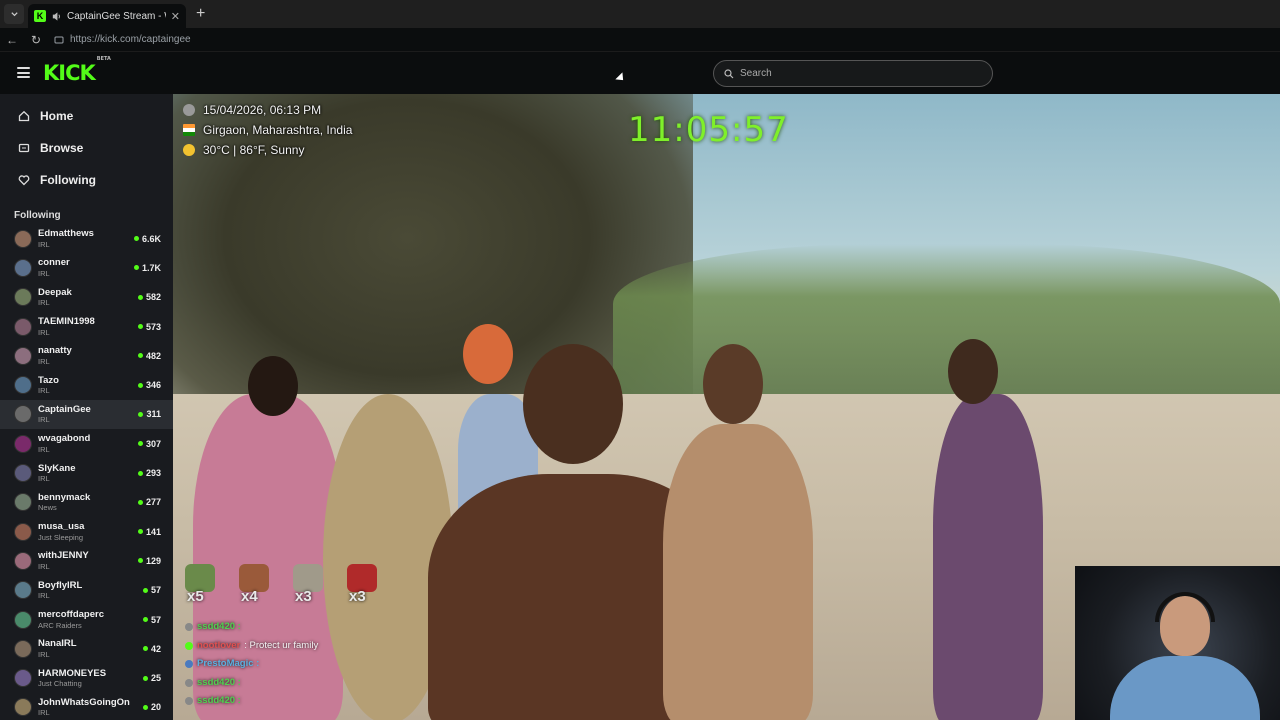  Describe the element at coordinates (153, 560) in the screenshot. I see `viewer-count-value: 129` at that location.